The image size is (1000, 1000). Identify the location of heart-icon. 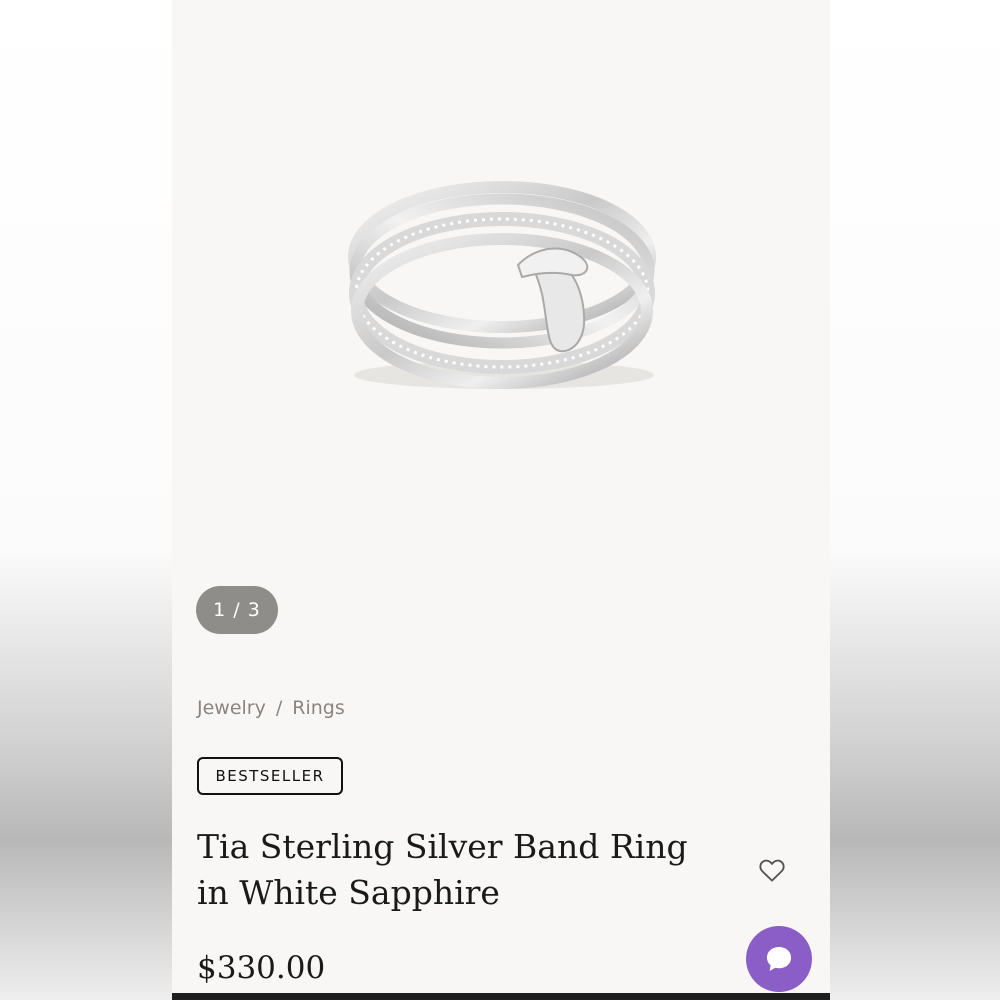
(772, 870).